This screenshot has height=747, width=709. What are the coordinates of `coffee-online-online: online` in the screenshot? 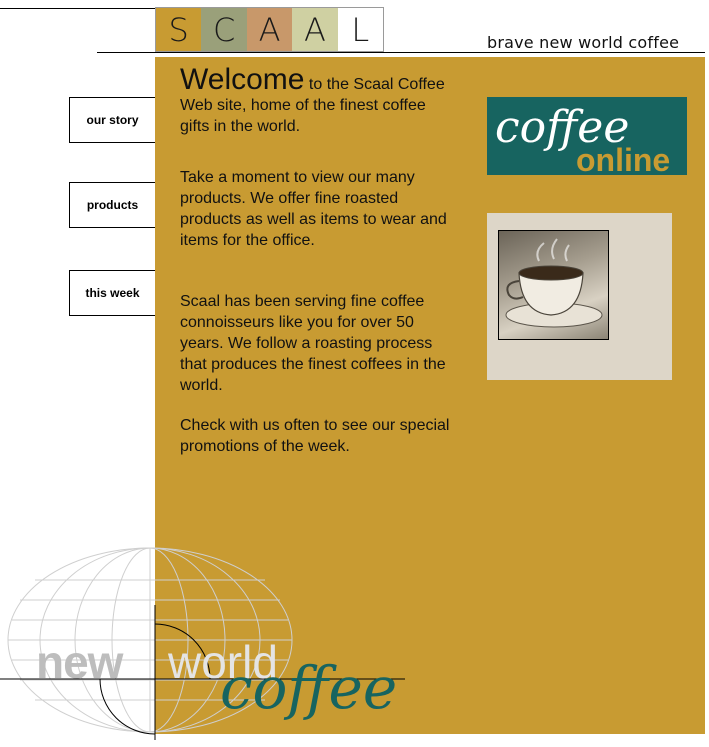 It's located at (623, 160).